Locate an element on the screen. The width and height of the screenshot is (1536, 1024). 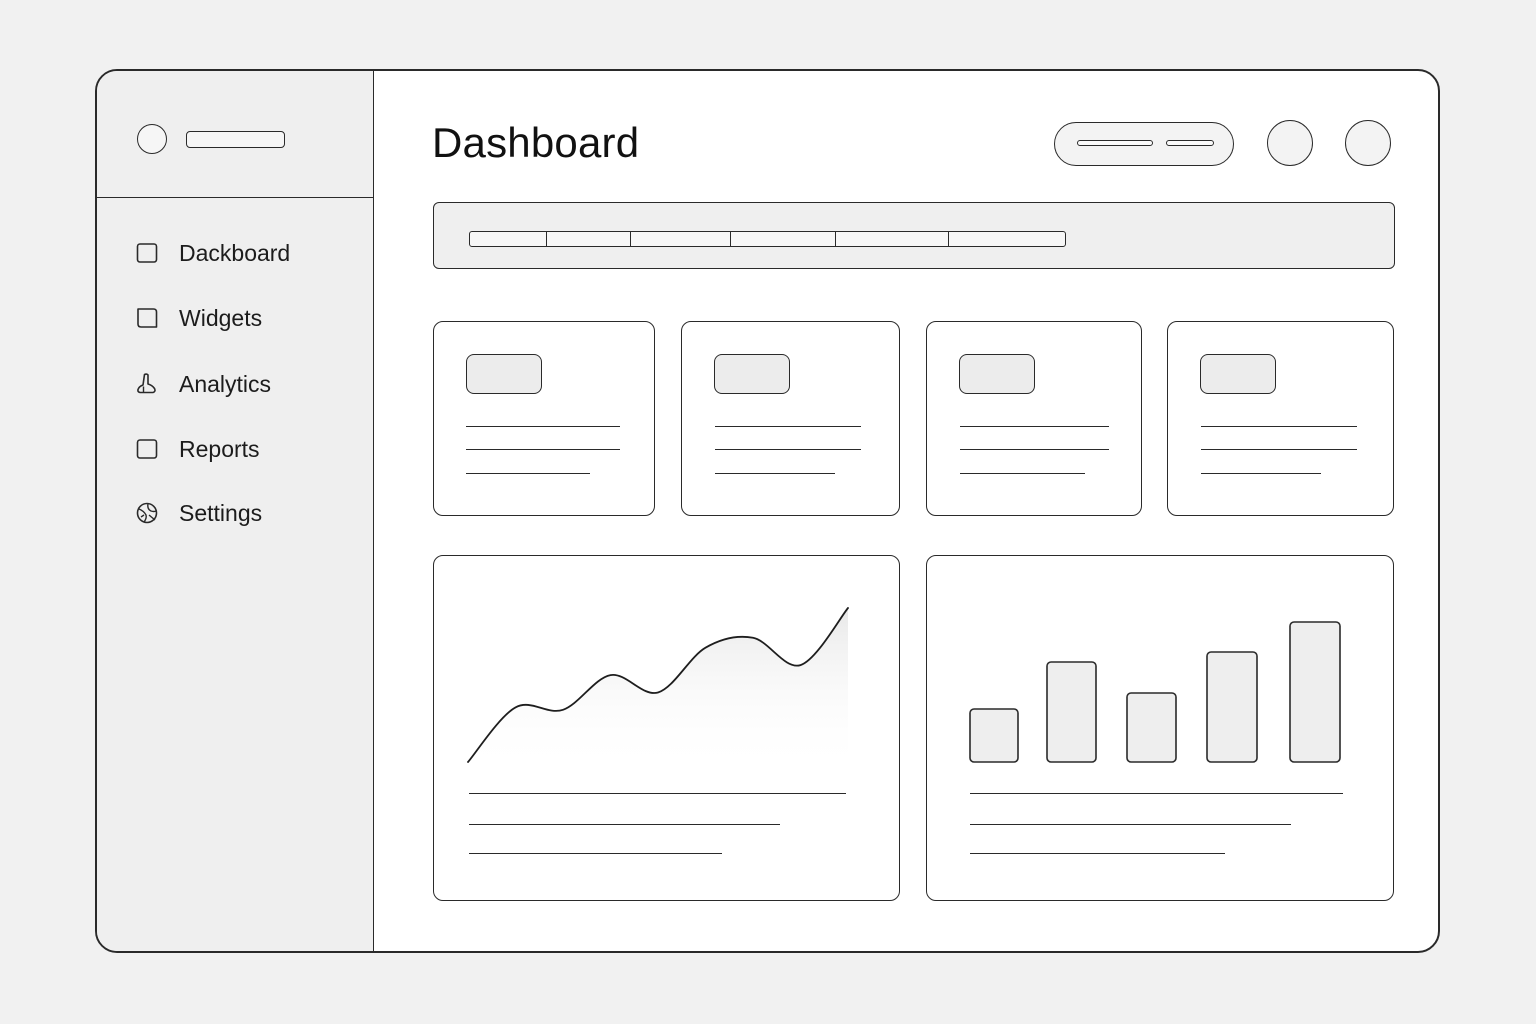
app-name-placeholder is located at coordinates (235, 139).